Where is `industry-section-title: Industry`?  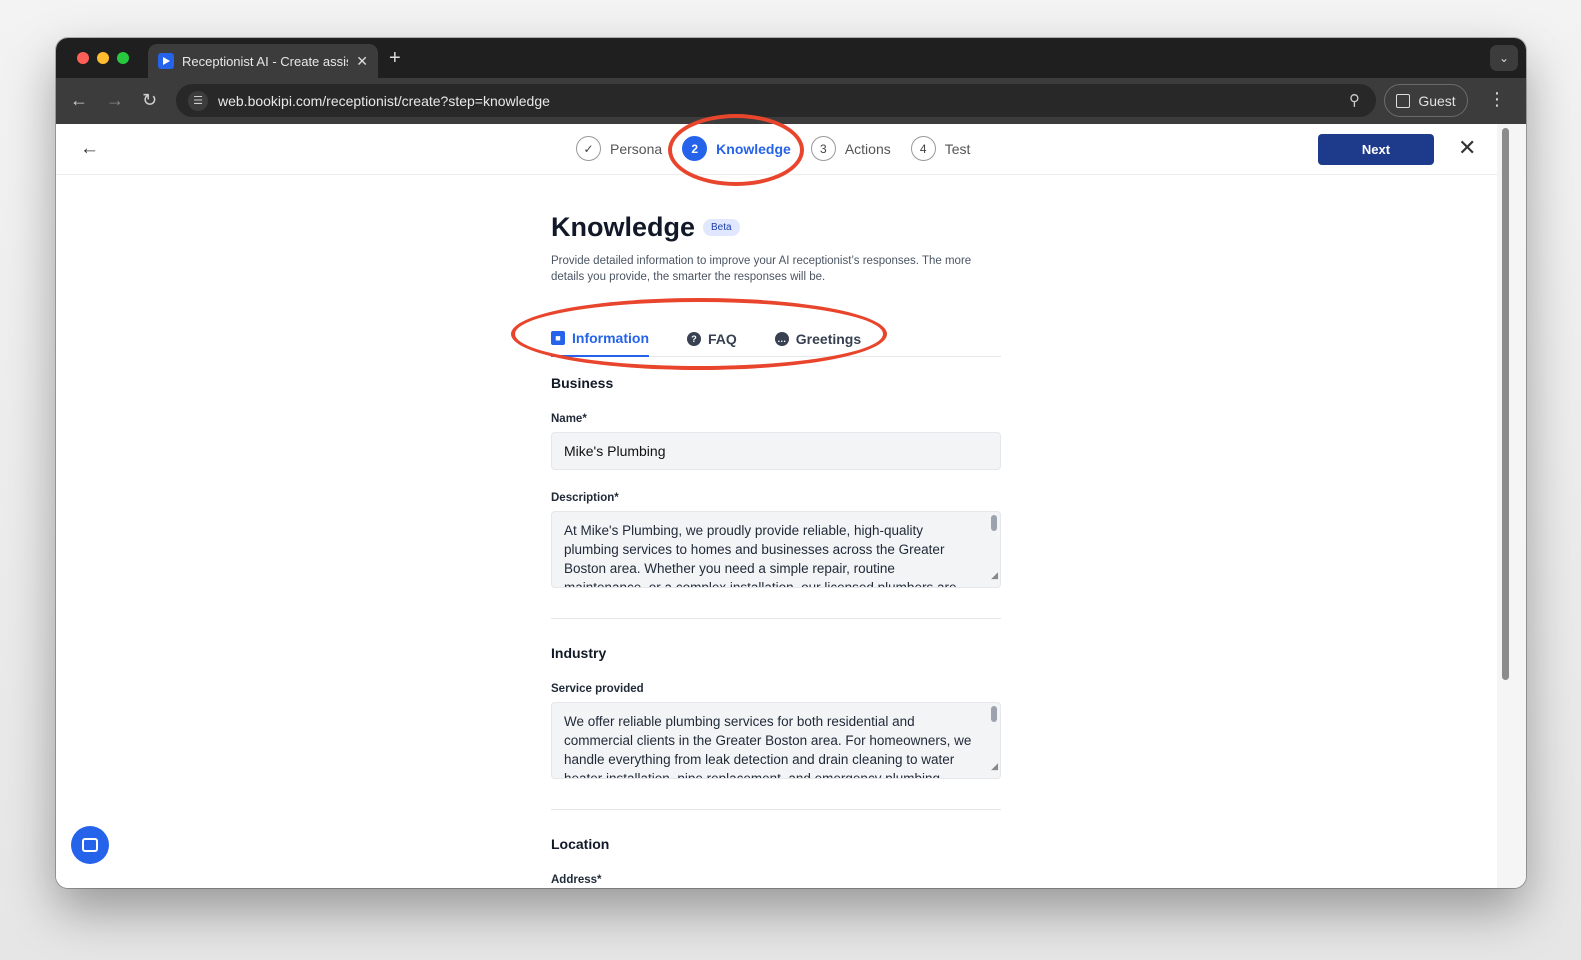
industry-section-title: Industry is located at coordinates (579, 653).